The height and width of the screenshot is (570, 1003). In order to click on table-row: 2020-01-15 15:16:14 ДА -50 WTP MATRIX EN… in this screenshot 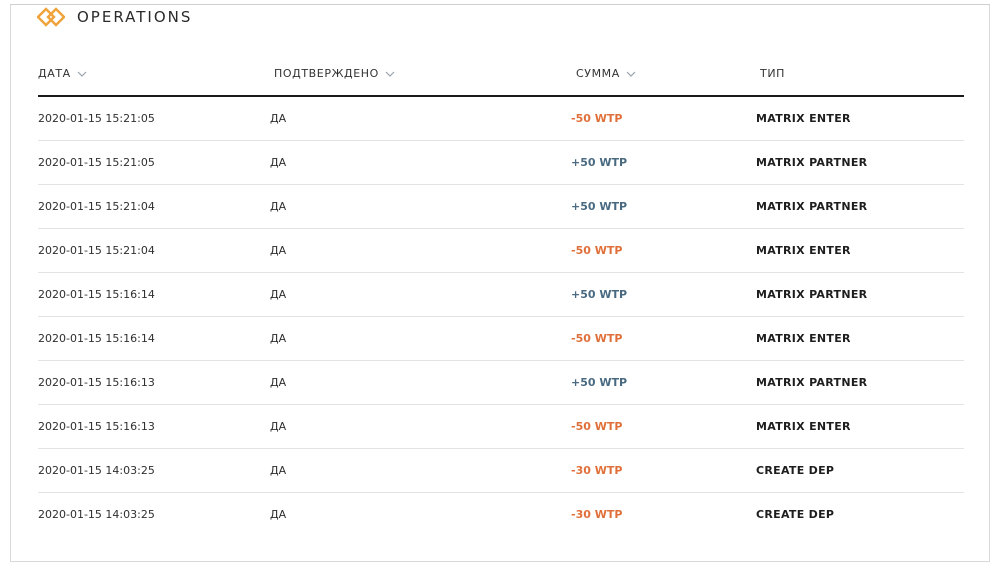, I will do `click(501, 339)`.